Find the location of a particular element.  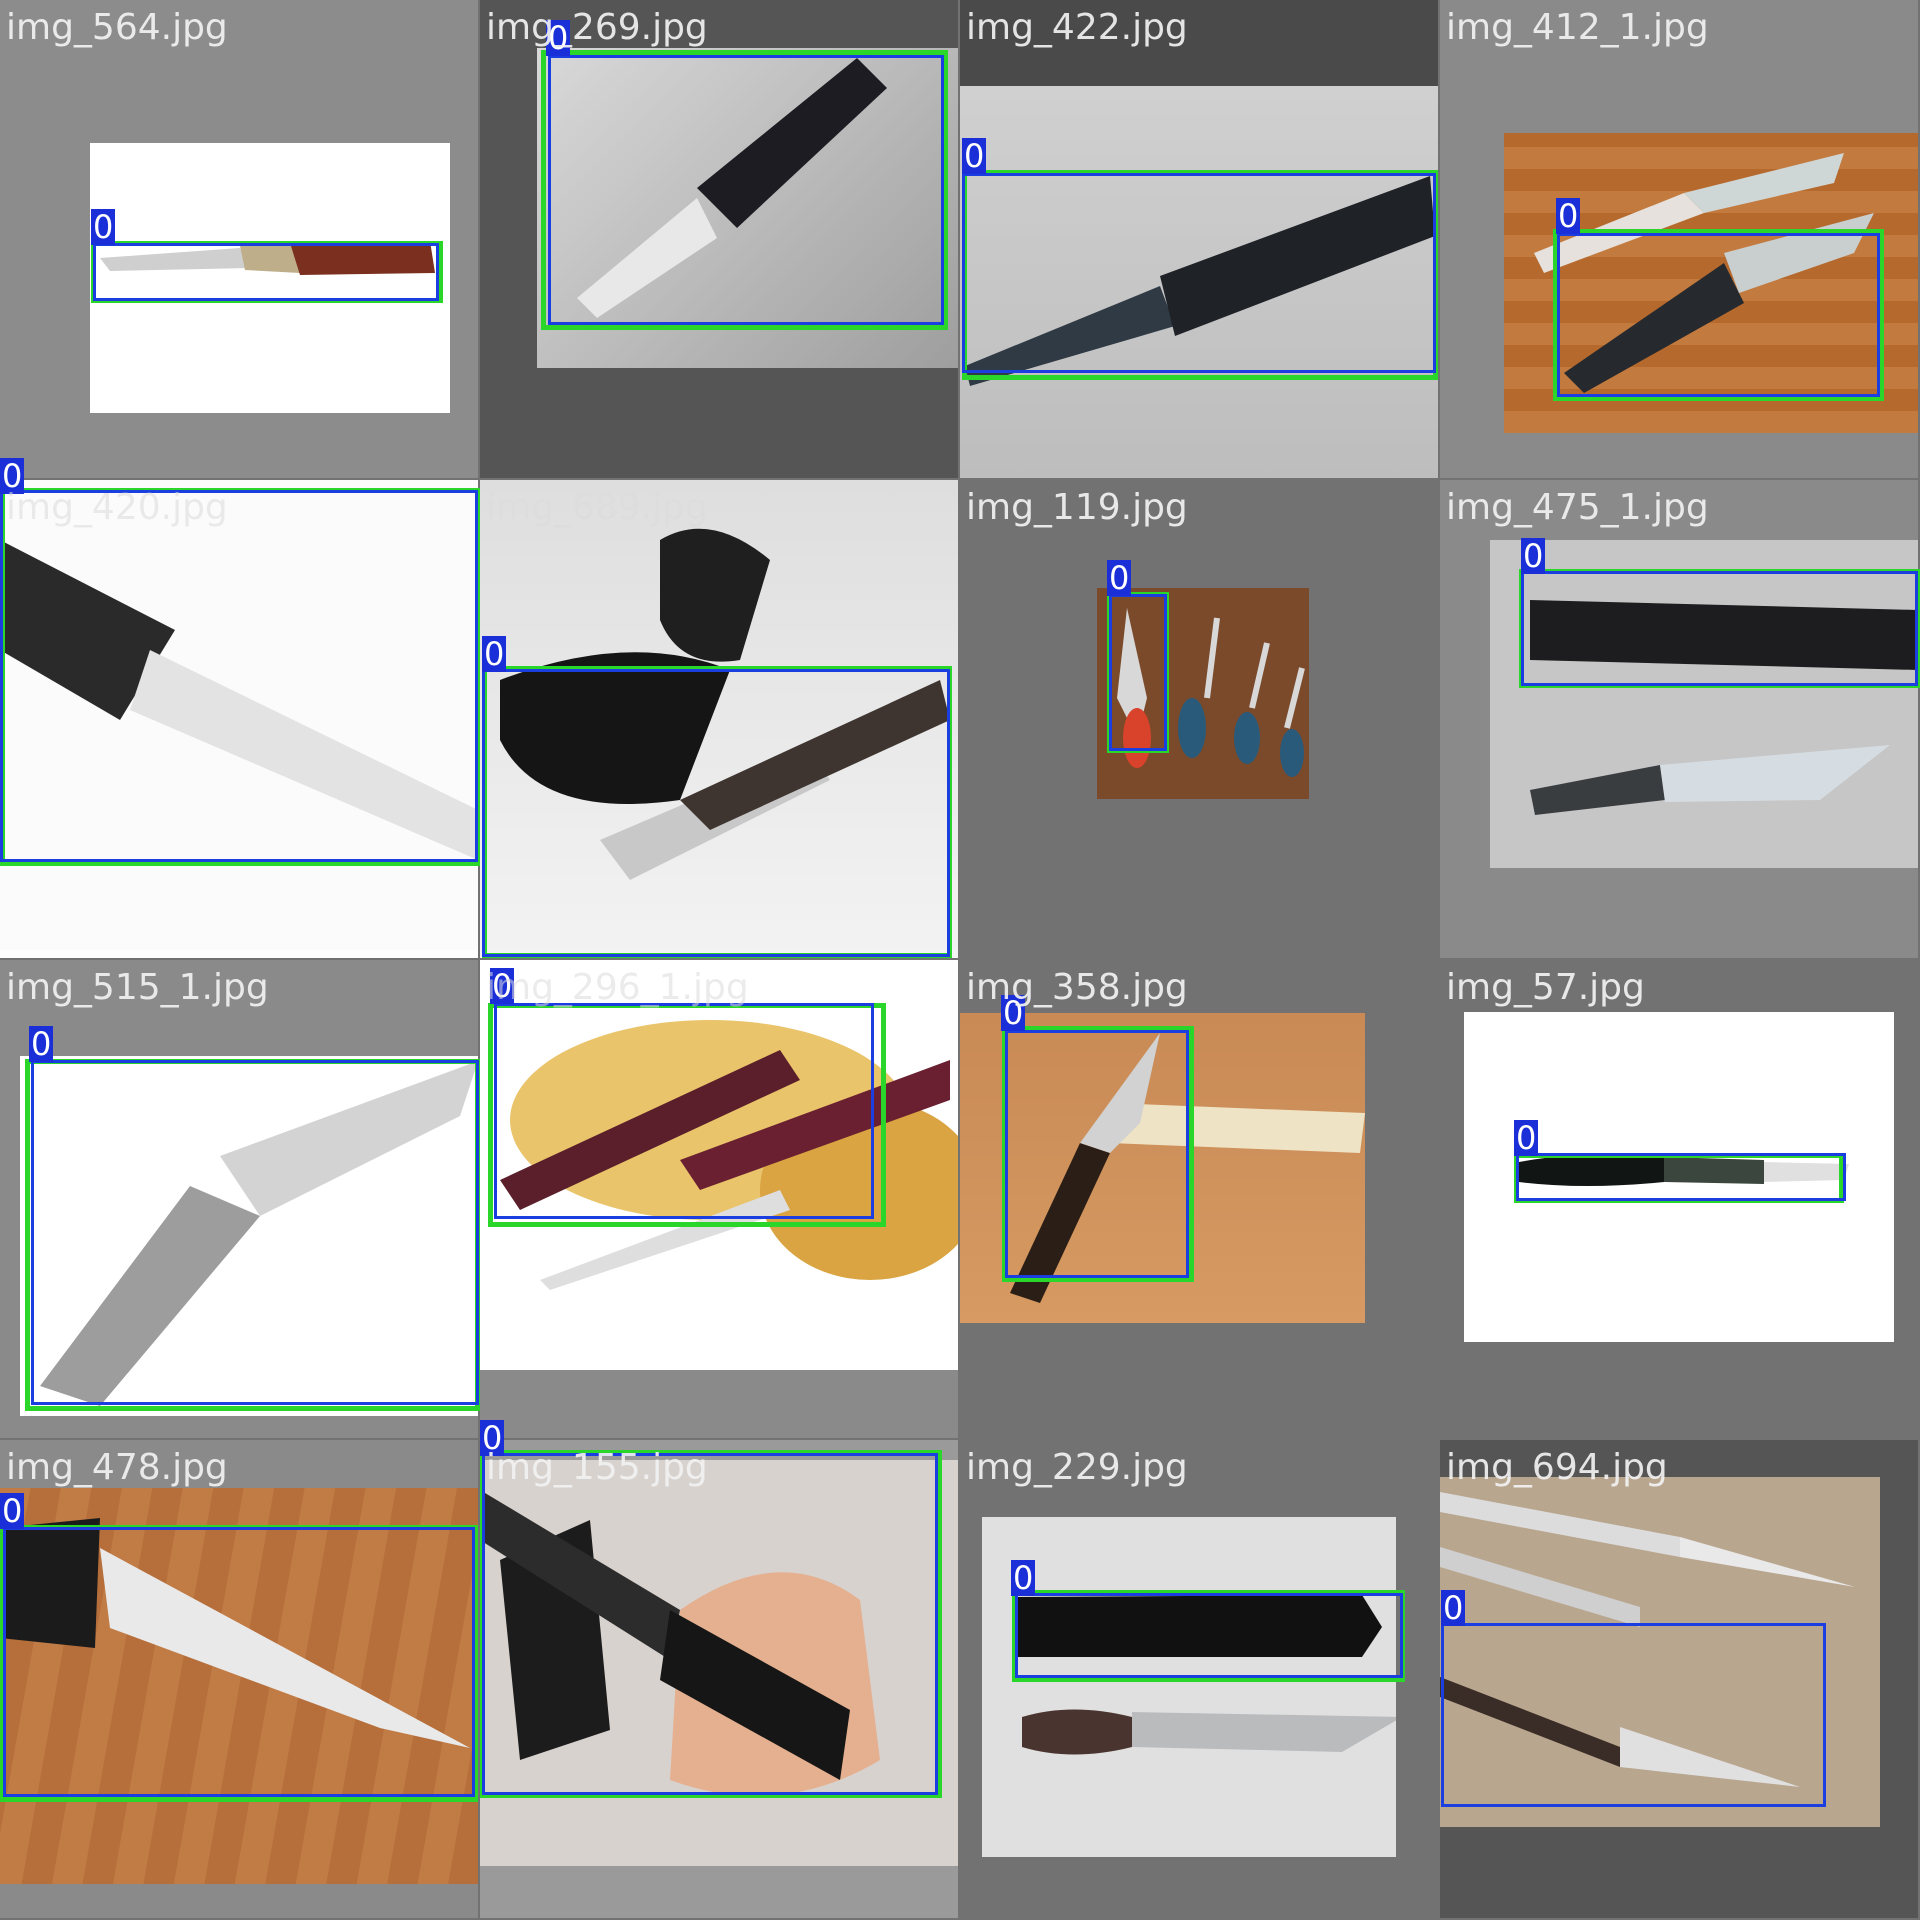

filename-label: img_422.jpg is located at coordinates (1077, 27).